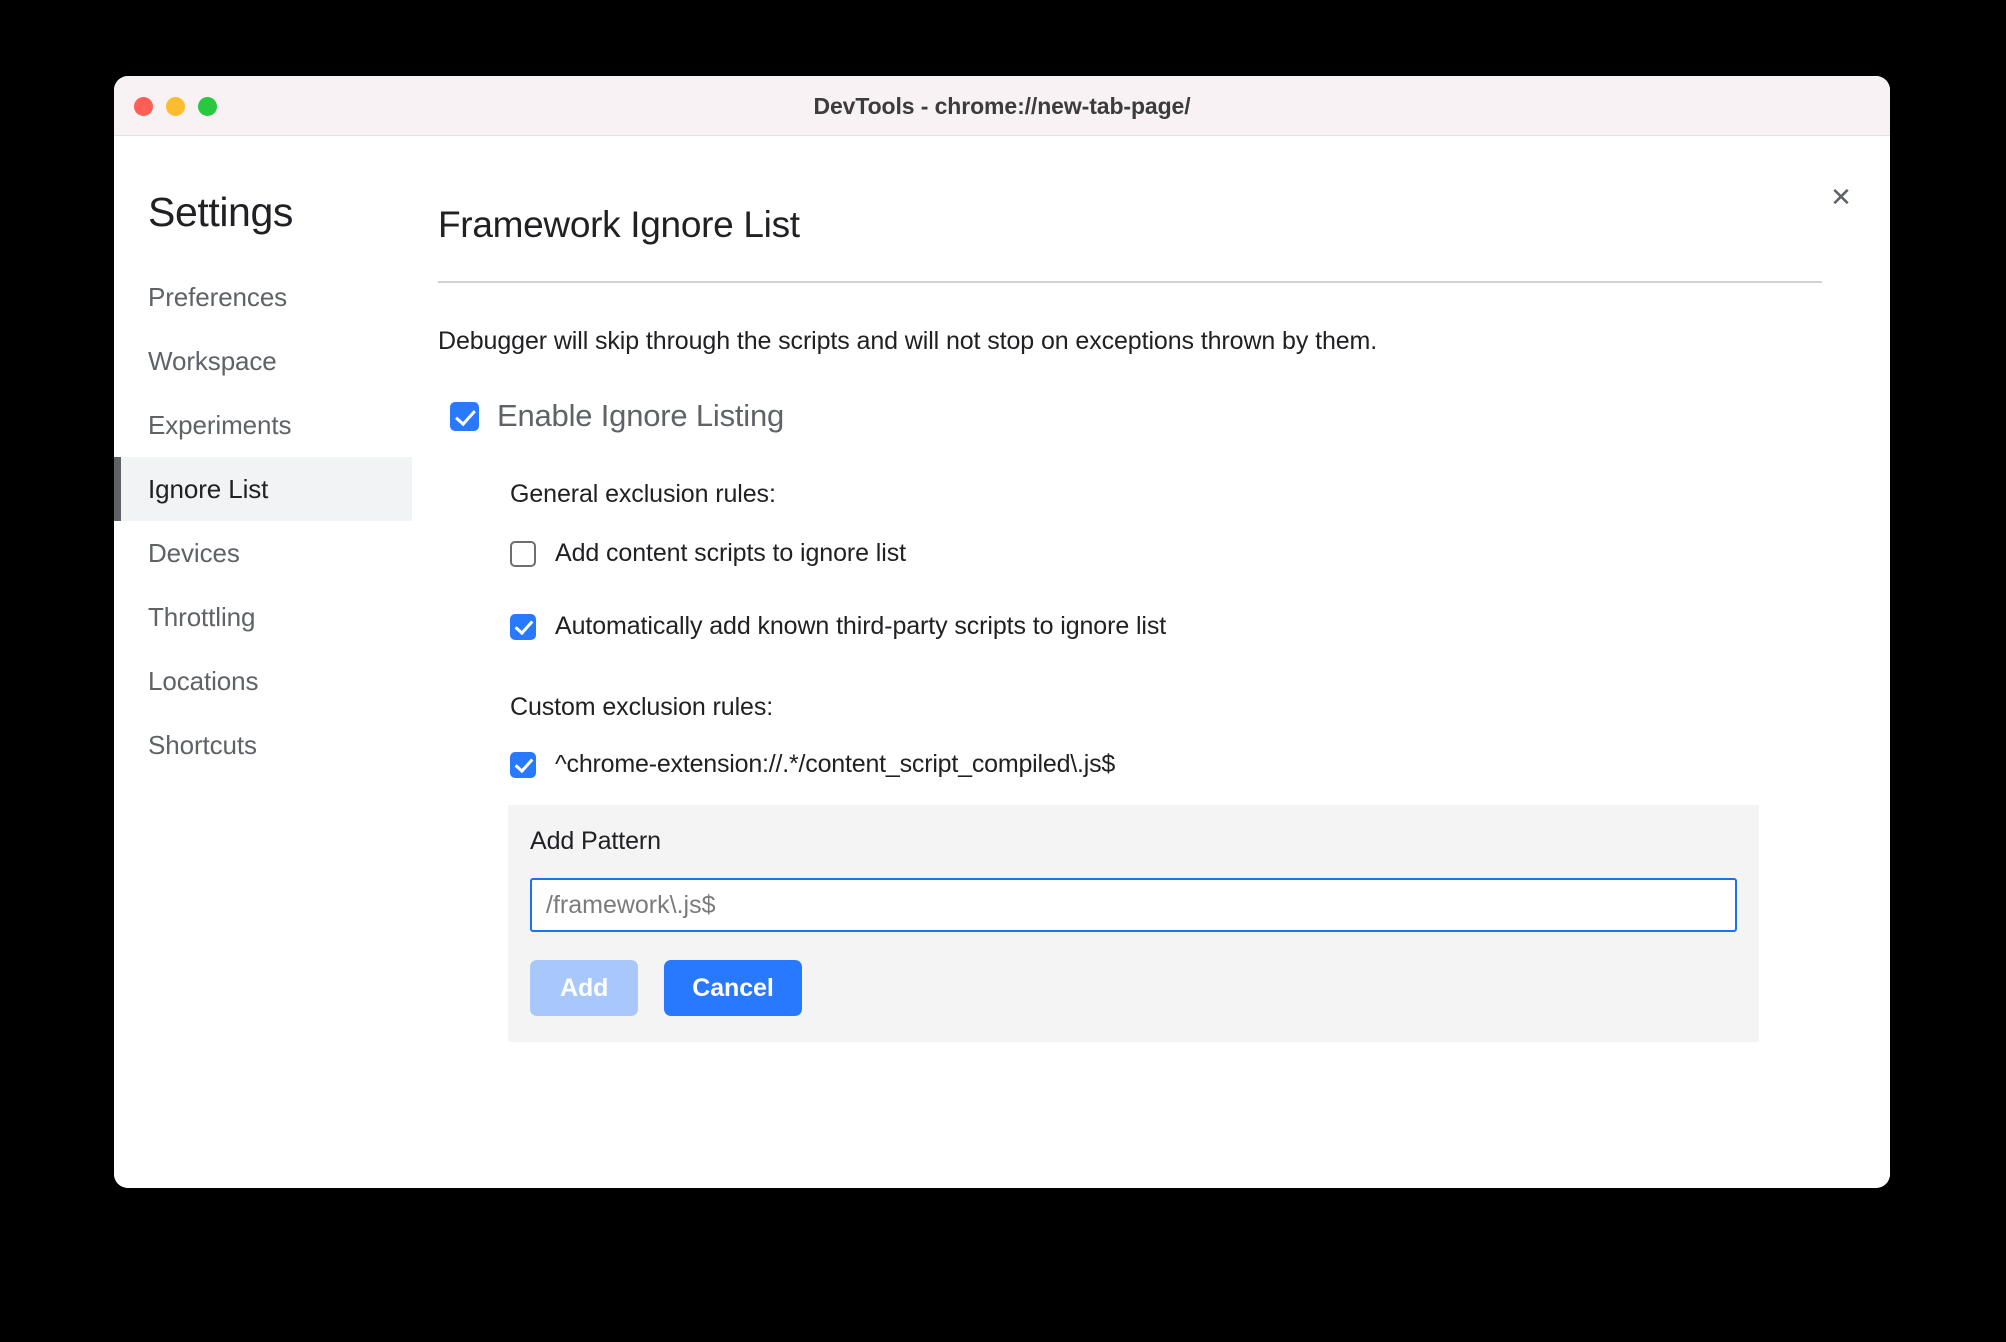 The width and height of the screenshot is (2006, 1342). I want to click on page-title: Framework Ignore List, so click(619, 224).